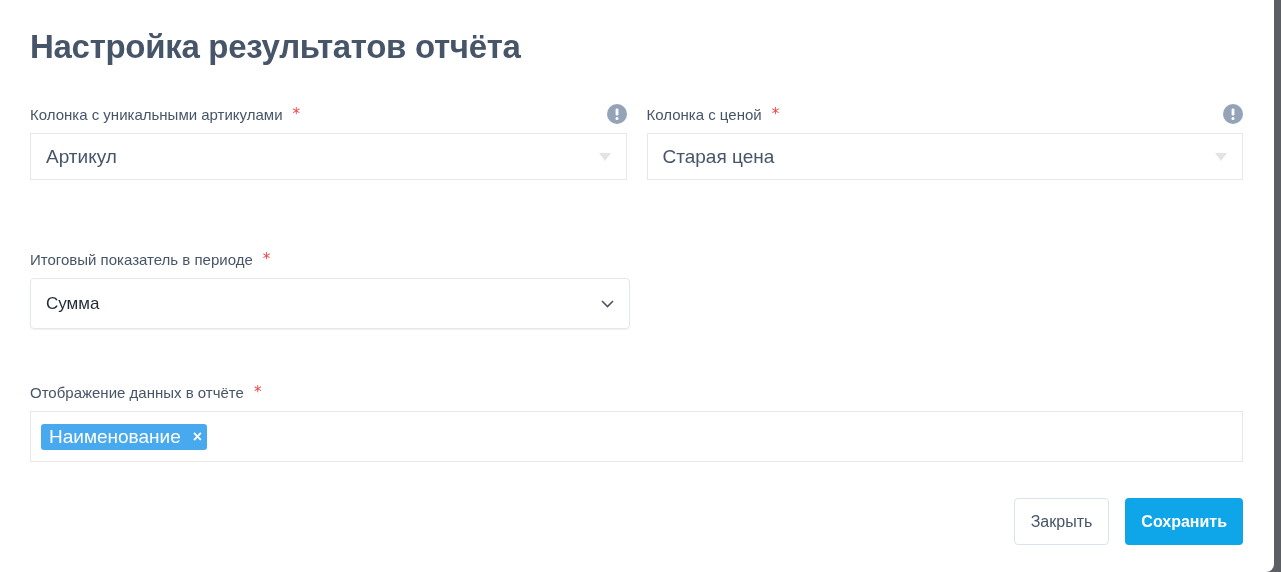  I want to click on dialog-title: Настройка результатов отчёта, so click(276, 47).